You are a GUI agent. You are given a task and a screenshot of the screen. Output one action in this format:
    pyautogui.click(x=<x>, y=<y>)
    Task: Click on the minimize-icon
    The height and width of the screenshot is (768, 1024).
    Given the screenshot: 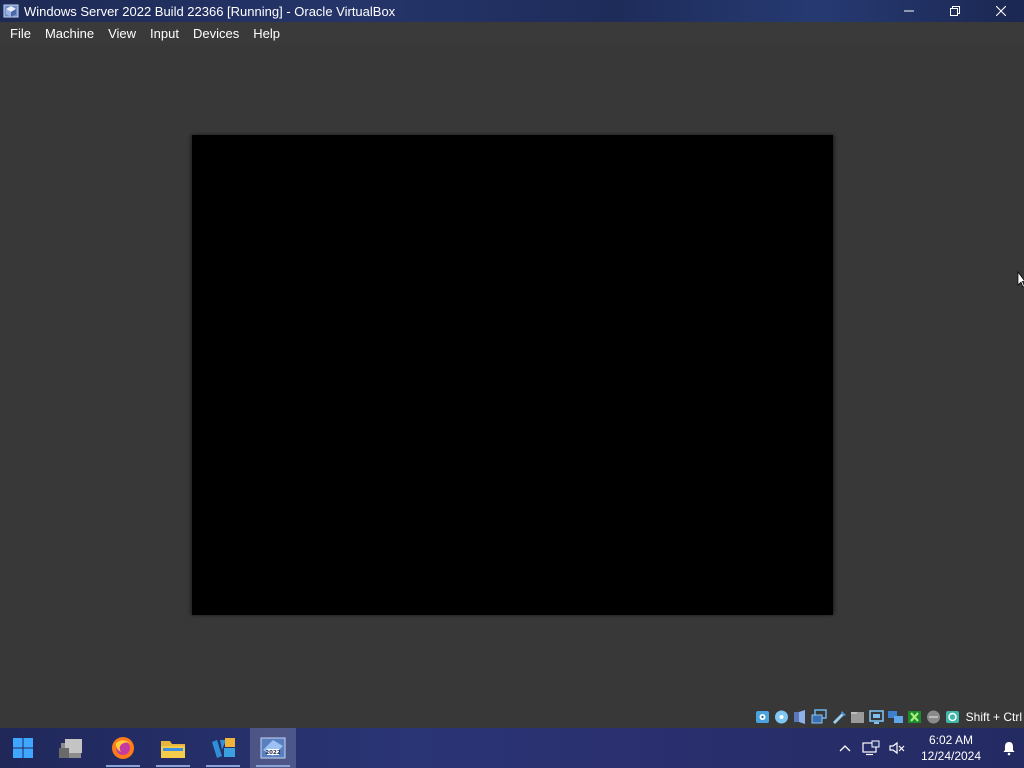 What is the action you would take?
    pyautogui.click(x=909, y=11)
    